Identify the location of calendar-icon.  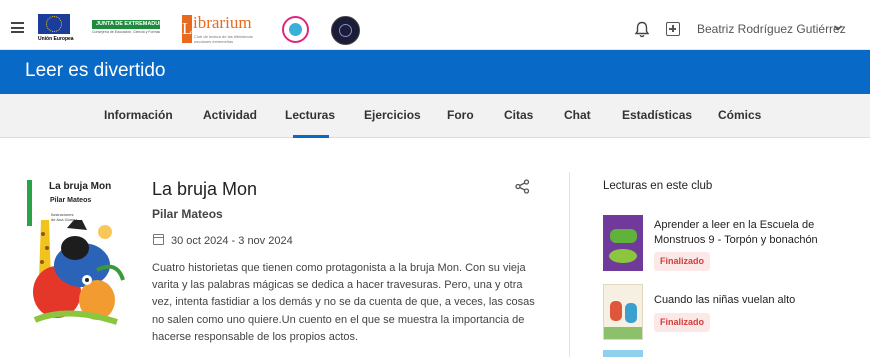
(158, 239).